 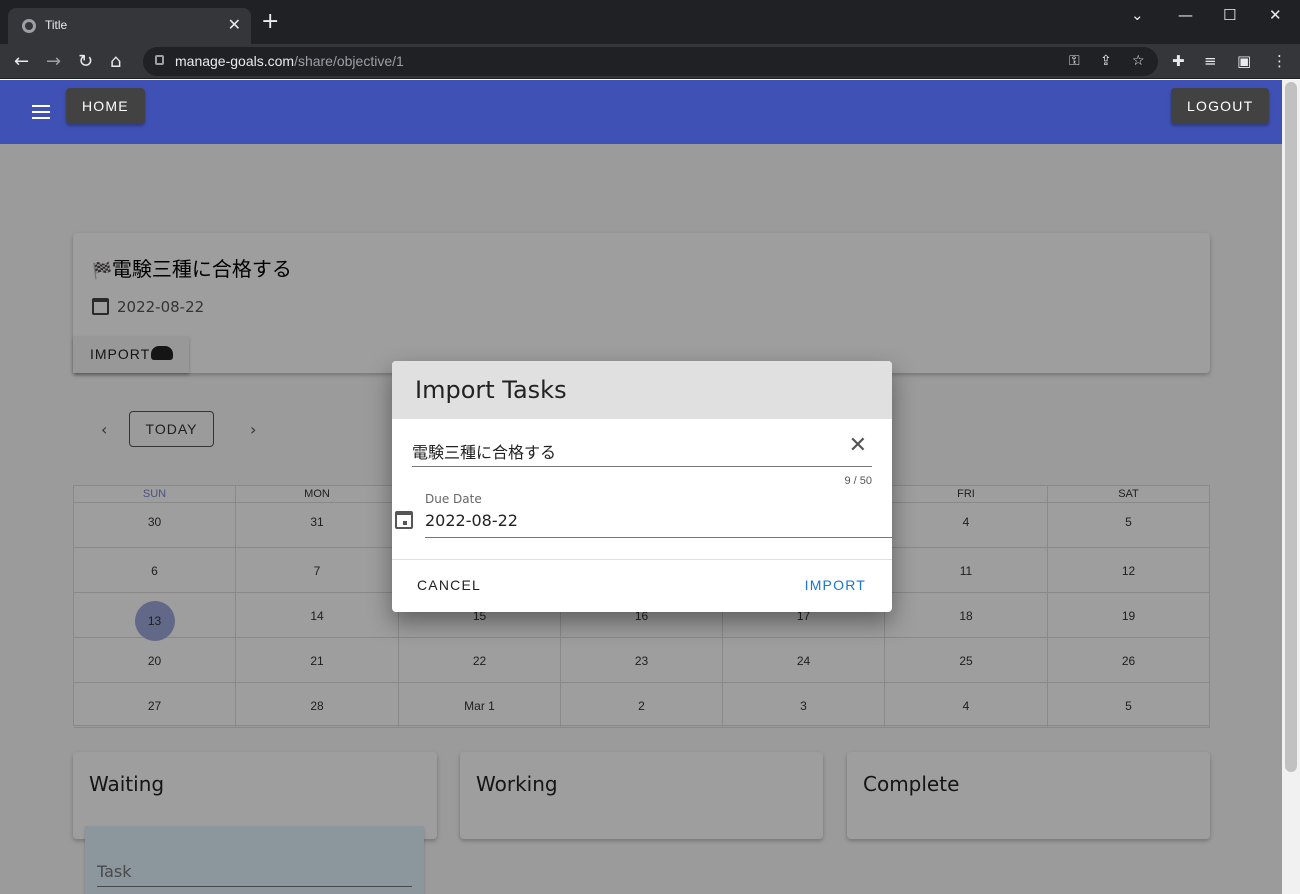 What do you see at coordinates (85, 61) in the screenshot?
I see `reload-icon: ↻` at bounding box center [85, 61].